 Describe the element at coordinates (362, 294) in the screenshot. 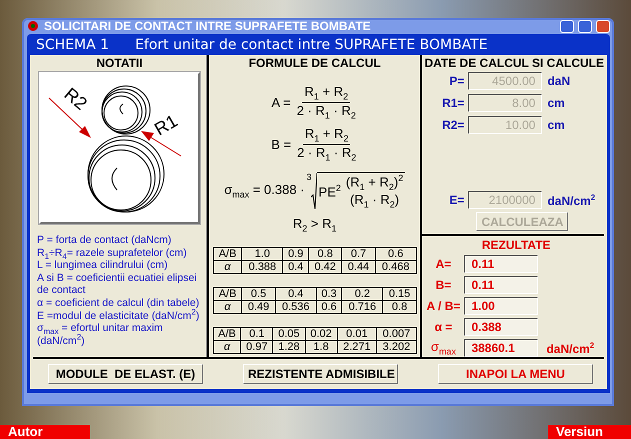

I see `table-cell: 0.2` at that location.